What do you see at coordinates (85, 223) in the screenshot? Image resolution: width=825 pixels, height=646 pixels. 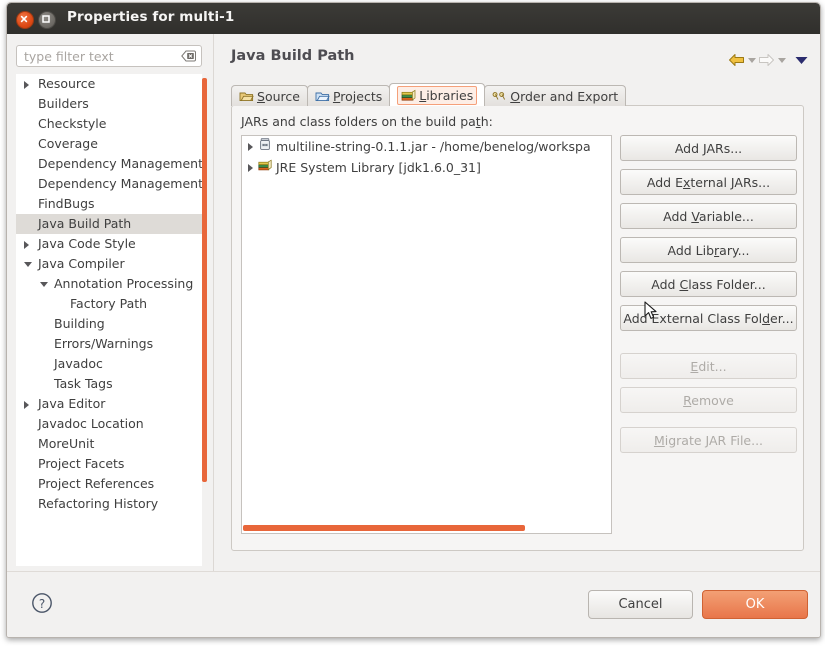 I see `sidebar-item-label: Java Build Path` at bounding box center [85, 223].